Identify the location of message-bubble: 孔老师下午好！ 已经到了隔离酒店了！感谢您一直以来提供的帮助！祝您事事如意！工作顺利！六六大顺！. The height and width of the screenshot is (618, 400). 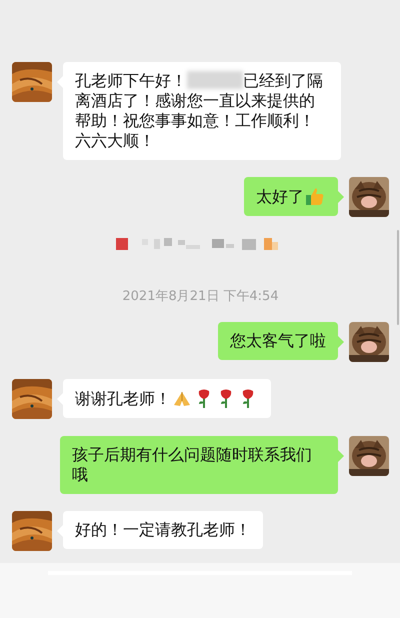
(202, 111).